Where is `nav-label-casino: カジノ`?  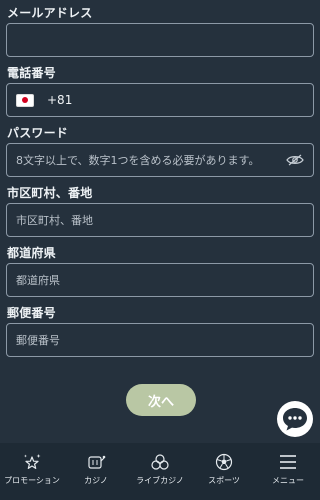
nav-label-casino: カジノ is located at coordinates (96, 480).